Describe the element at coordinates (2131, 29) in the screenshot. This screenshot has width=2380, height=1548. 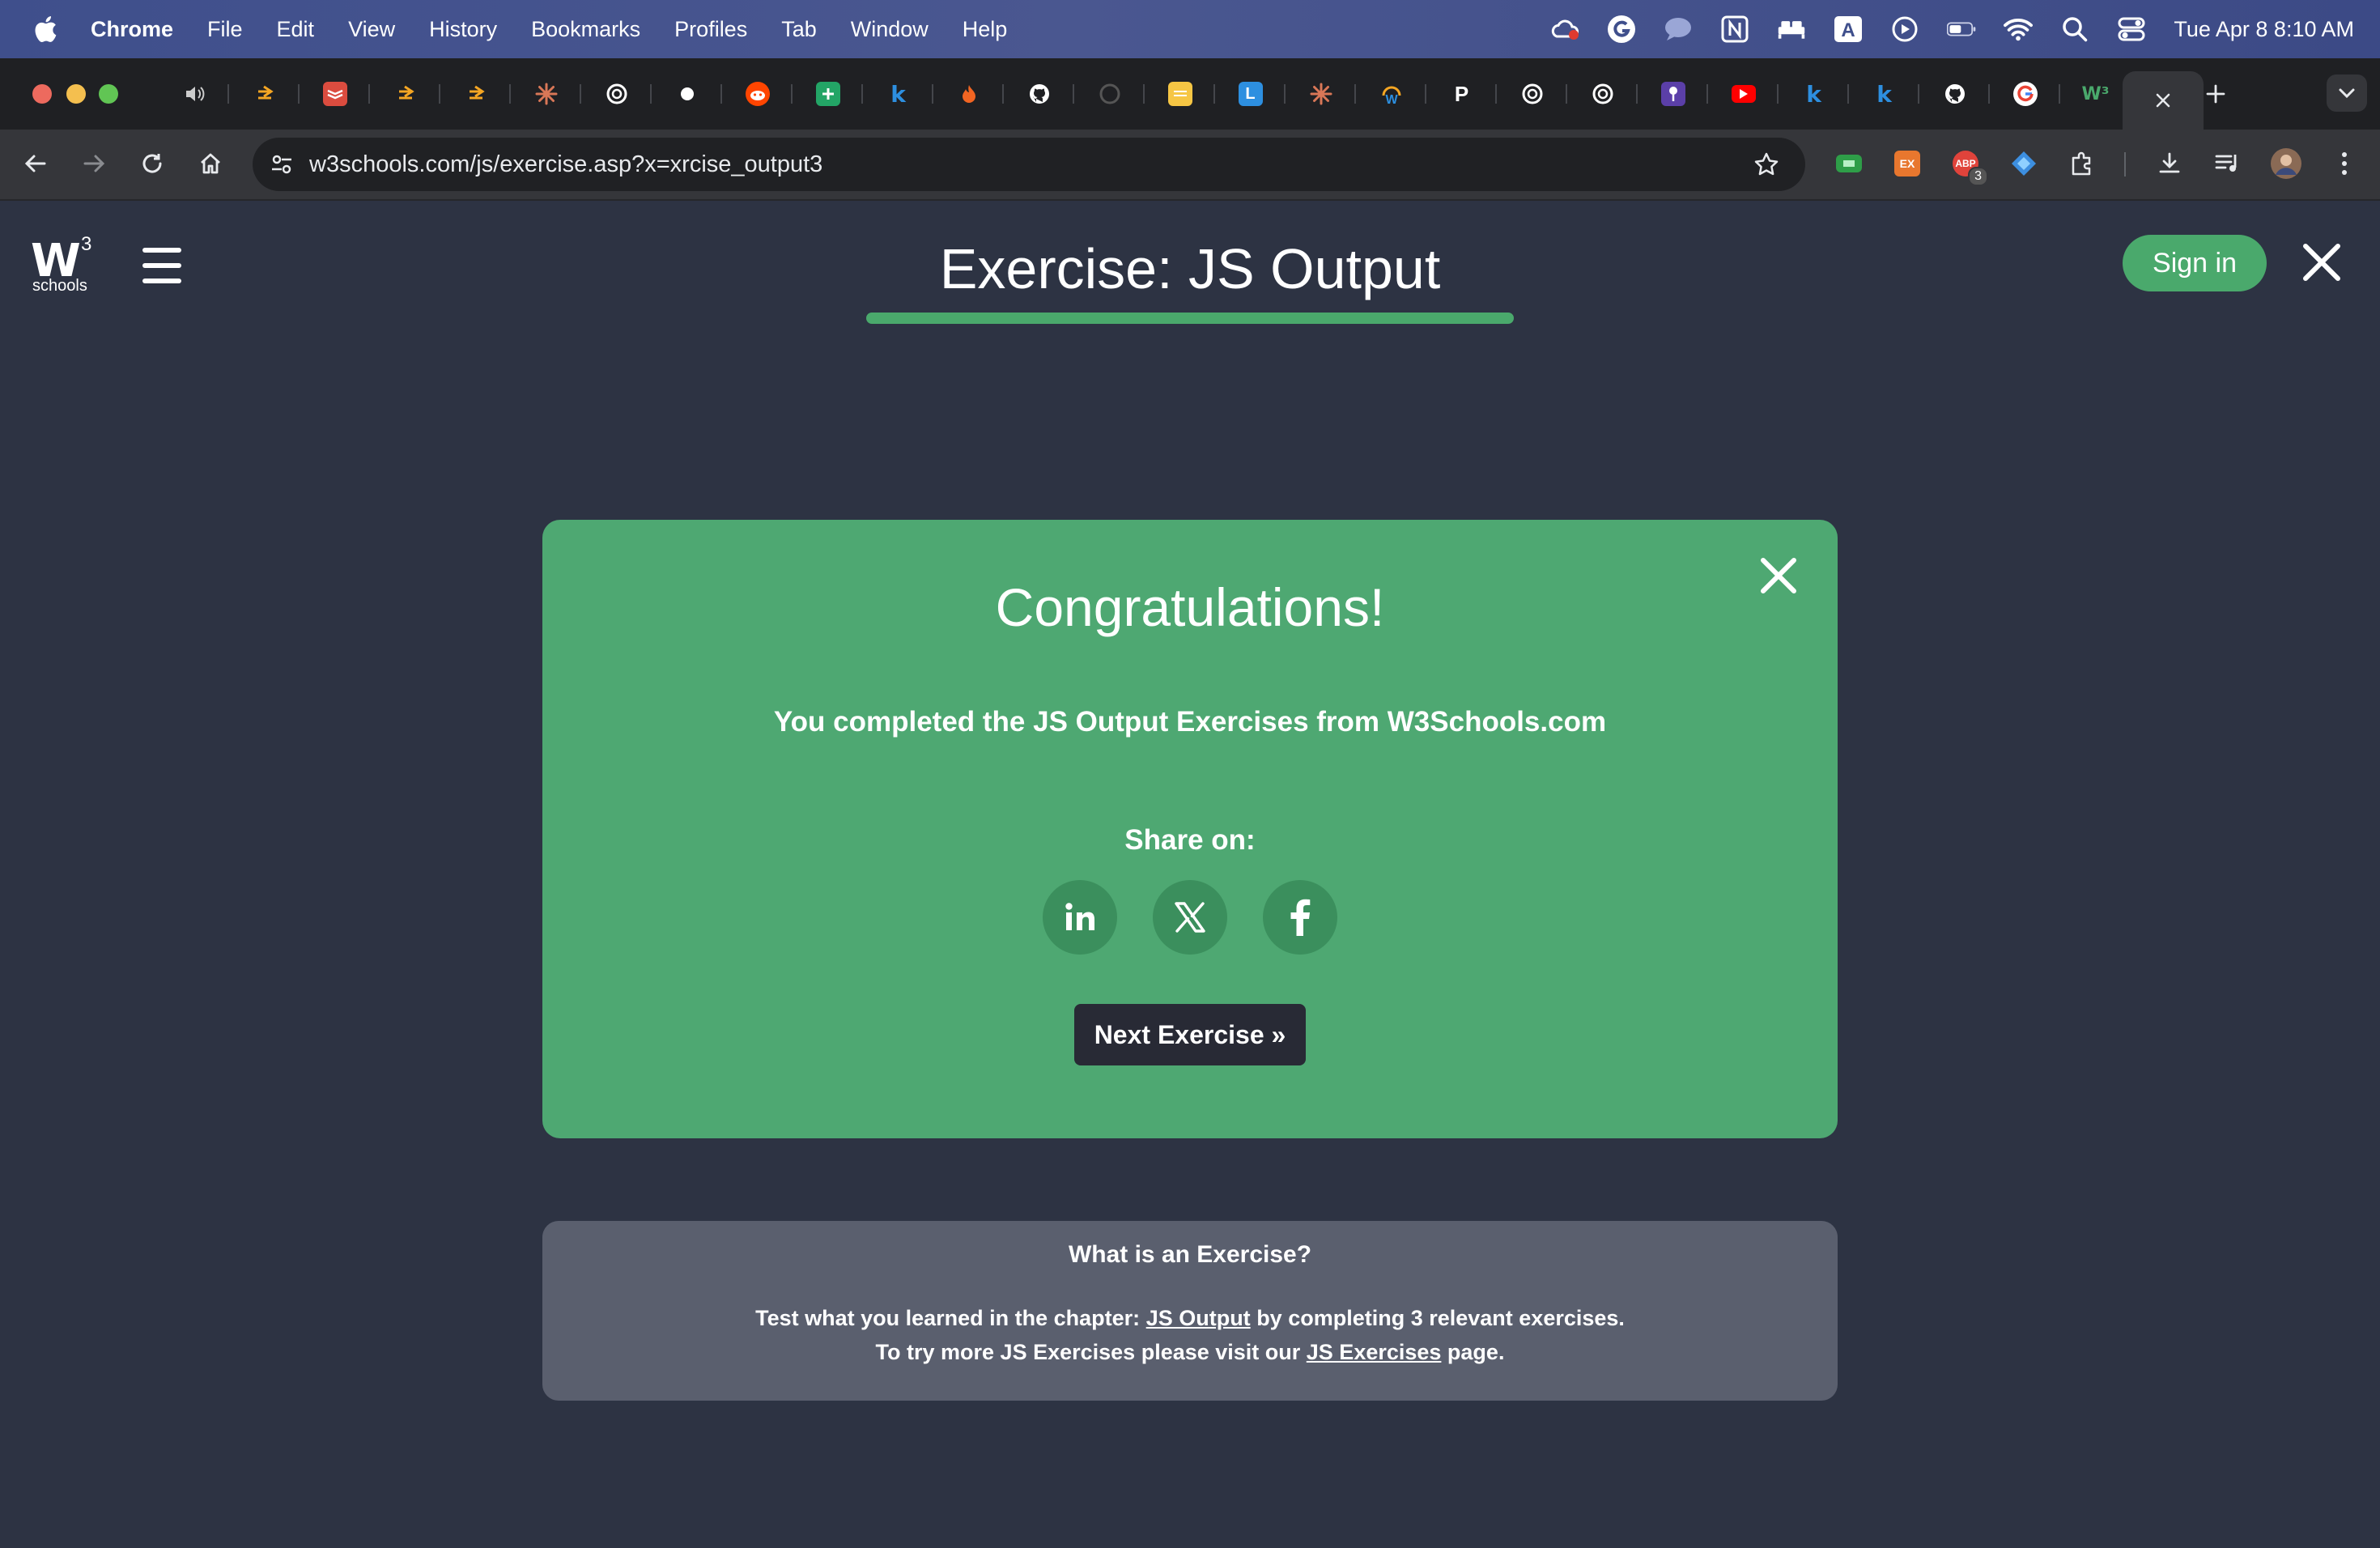
I see `control-center-icon` at that location.